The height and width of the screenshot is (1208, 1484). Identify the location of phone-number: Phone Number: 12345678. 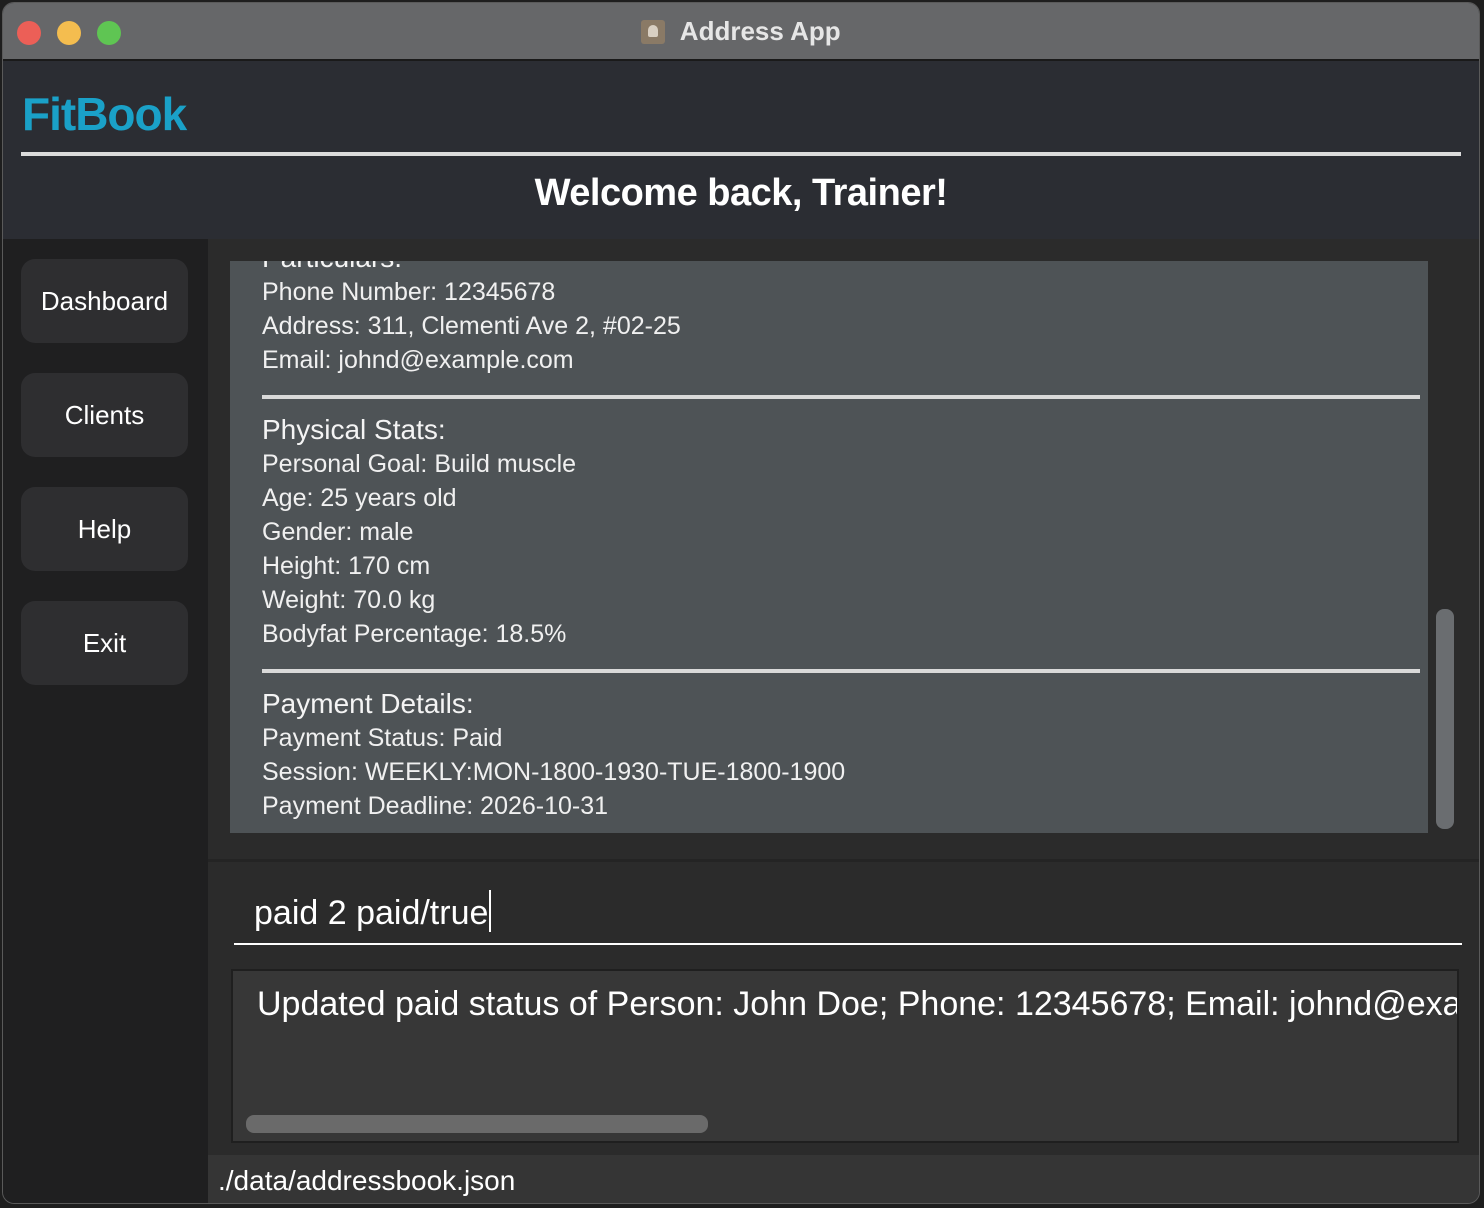
(409, 292).